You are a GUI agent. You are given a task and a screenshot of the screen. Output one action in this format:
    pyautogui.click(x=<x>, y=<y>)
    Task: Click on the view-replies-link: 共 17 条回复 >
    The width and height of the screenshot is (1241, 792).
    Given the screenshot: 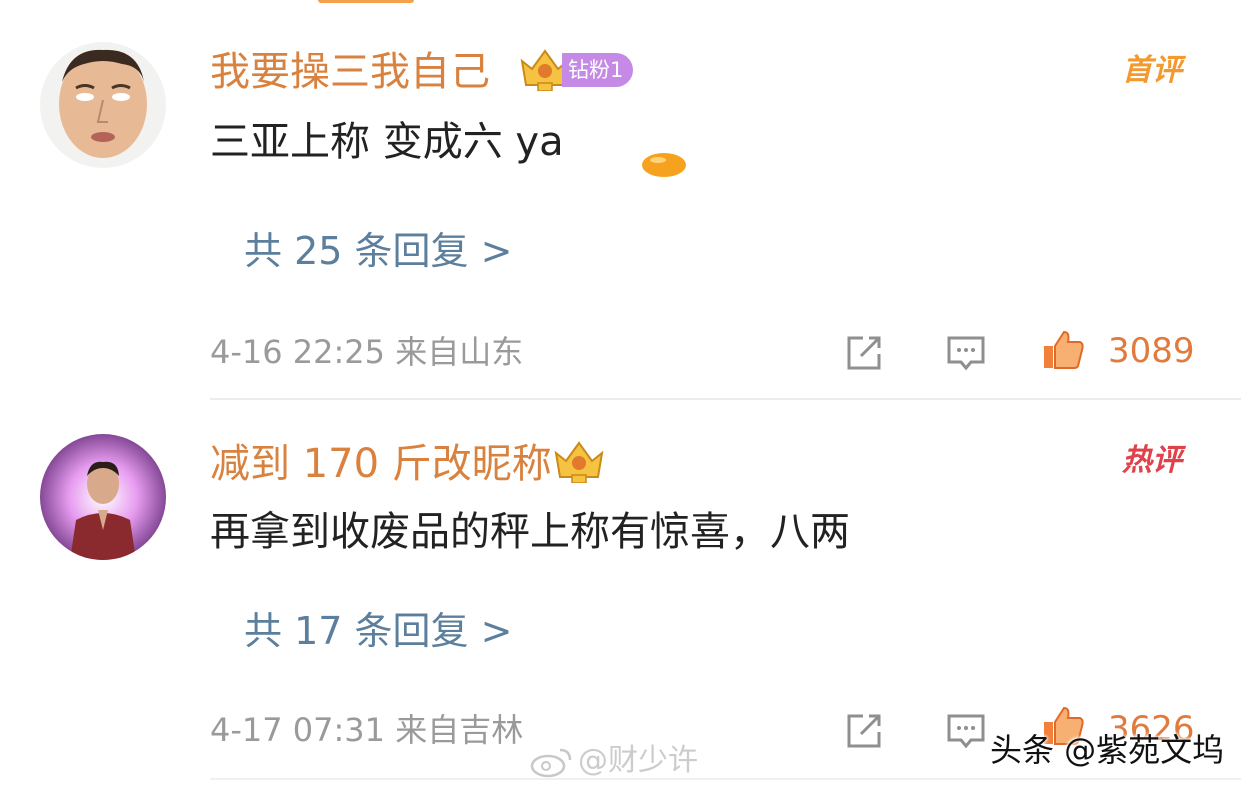 What is the action you would take?
    pyautogui.click(x=378, y=631)
    